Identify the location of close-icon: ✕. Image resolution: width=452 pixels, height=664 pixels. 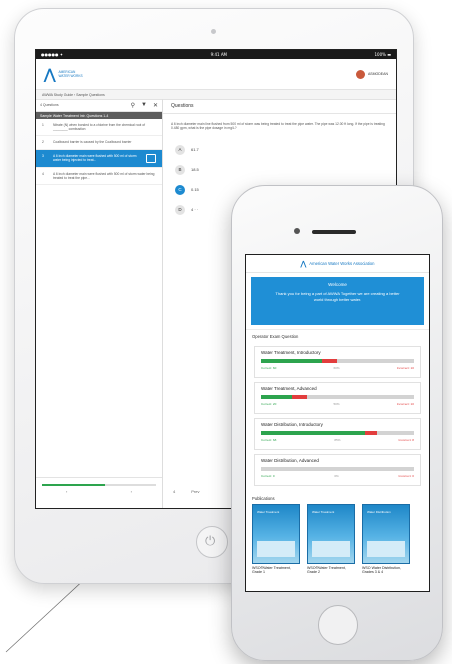
(155, 105).